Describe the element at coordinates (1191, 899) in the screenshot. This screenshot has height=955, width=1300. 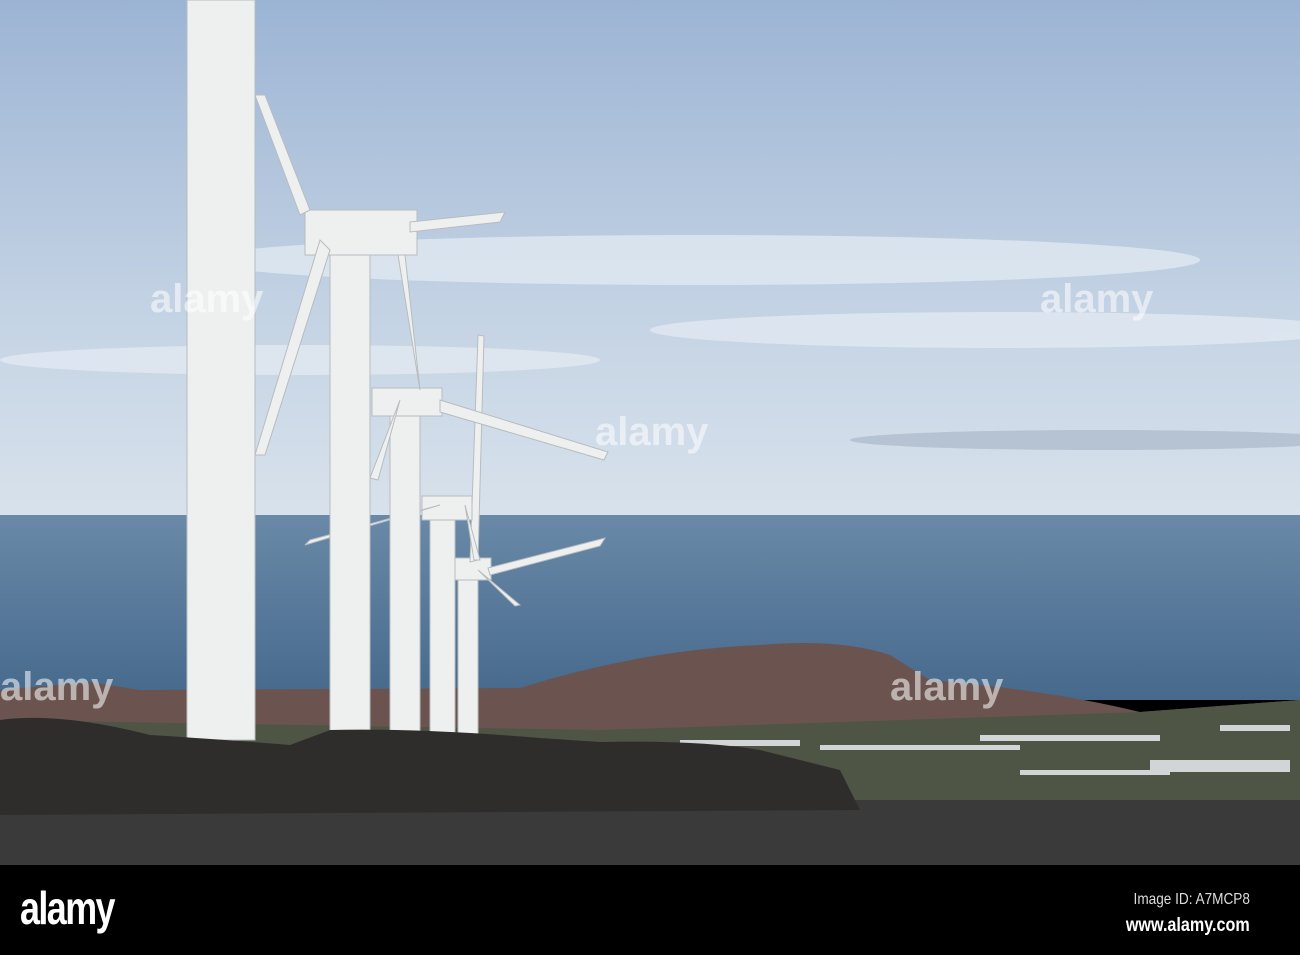
I see `image-id: Image ID: A7MCP8` at that location.